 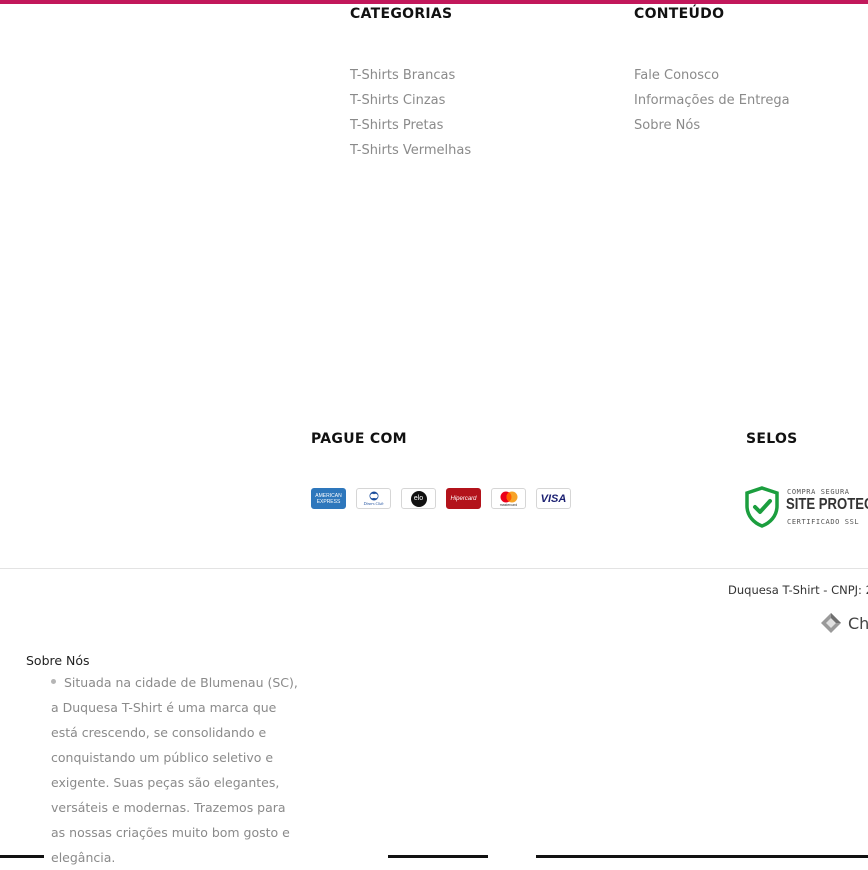 What do you see at coordinates (818, 492) in the screenshot?
I see `seal-top-text: COMPRA SEGURA` at bounding box center [818, 492].